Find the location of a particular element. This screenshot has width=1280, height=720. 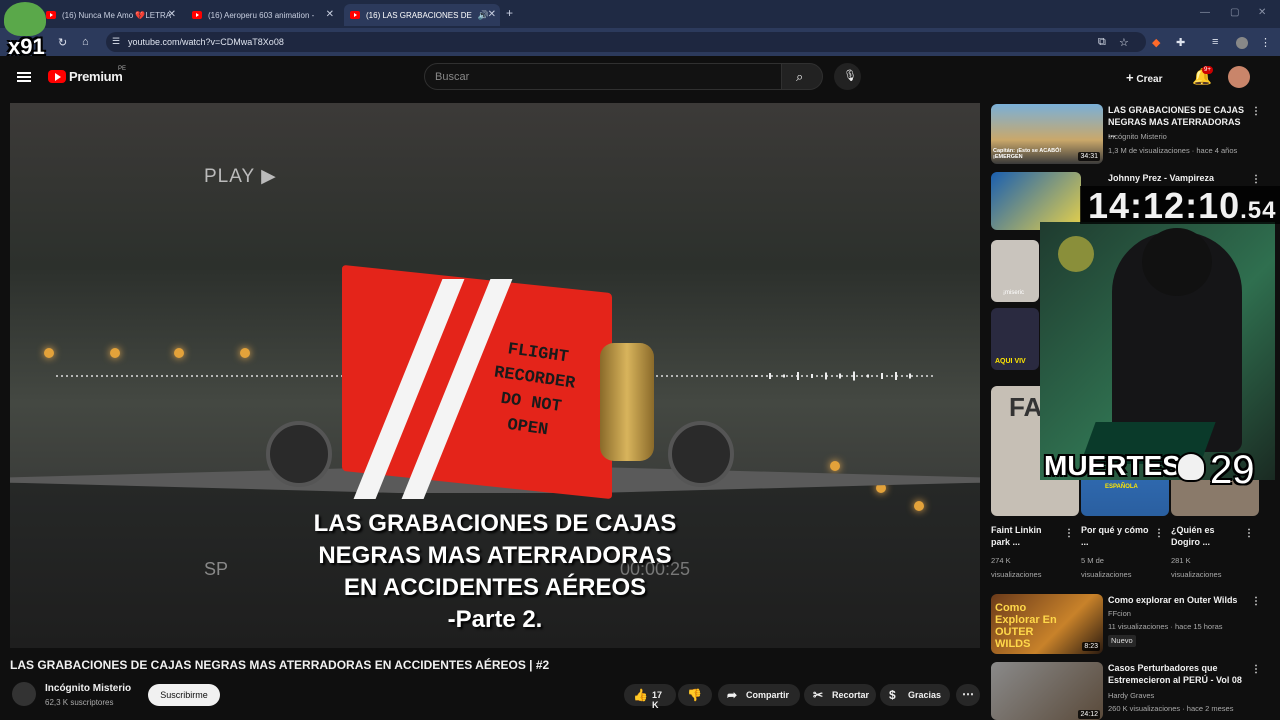

youtube-brand: Premium is located at coordinates (96, 76).